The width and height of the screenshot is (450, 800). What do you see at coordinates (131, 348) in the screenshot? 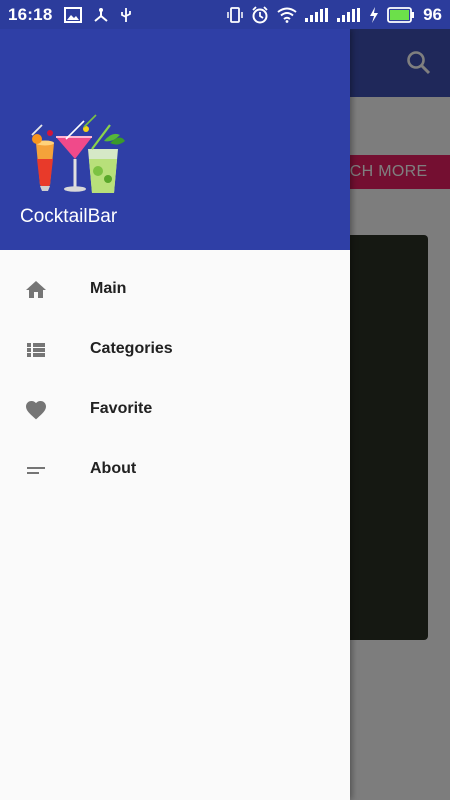
I see `menu-item-label: Categories` at bounding box center [131, 348].